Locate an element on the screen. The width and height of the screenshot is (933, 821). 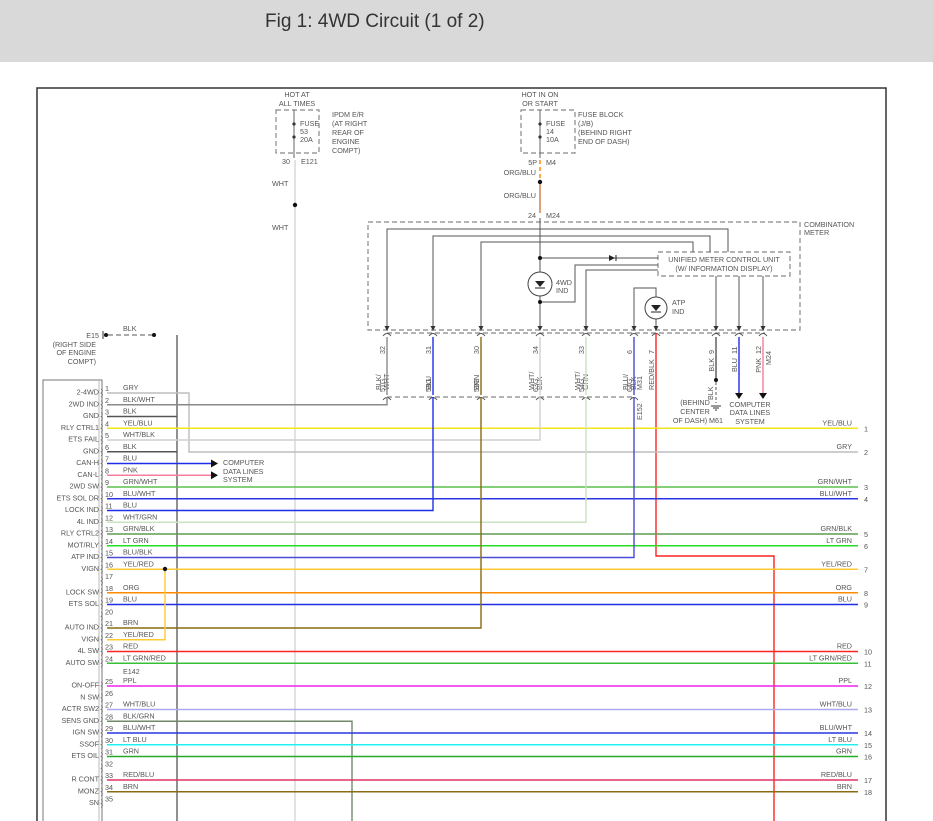
terminal-wire-label: BLU/WHT is located at coordinates (836, 727).